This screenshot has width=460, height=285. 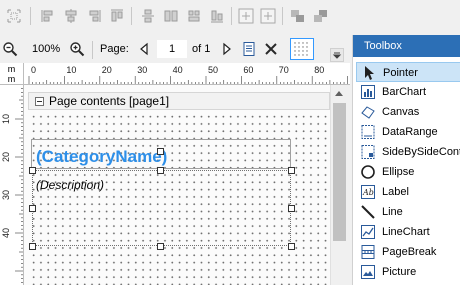 What do you see at coordinates (298, 16) in the screenshot?
I see `bring-to-front-icon` at bounding box center [298, 16].